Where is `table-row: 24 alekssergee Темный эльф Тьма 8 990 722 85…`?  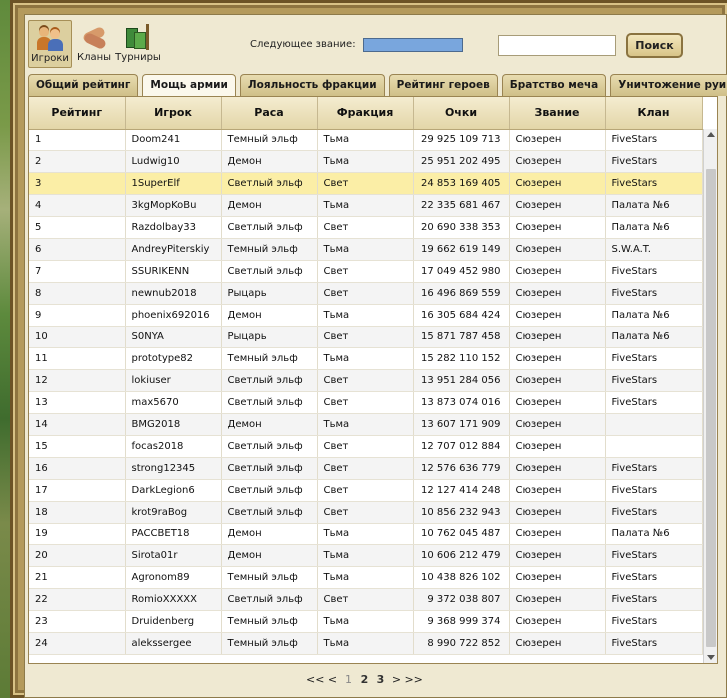 table-row: 24 alekssergee Темный эльф Тьма 8 990 722 85… is located at coordinates (366, 643).